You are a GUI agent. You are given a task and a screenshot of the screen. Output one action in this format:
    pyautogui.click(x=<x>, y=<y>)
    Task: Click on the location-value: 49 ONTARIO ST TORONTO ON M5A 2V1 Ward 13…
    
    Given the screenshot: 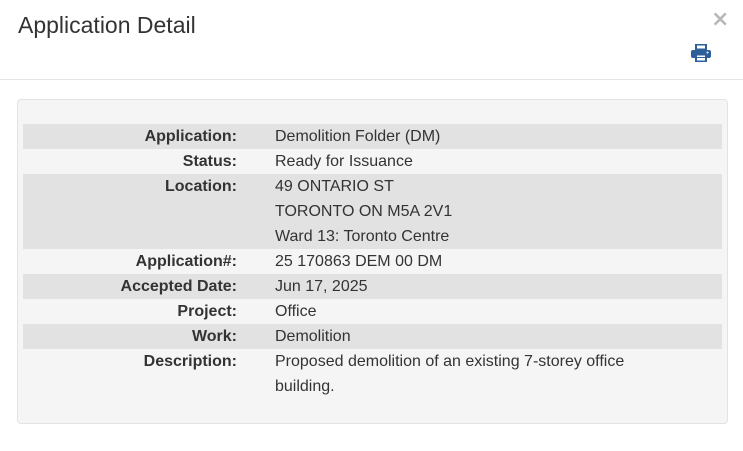 What is the action you would take?
    pyautogui.click(x=498, y=211)
    